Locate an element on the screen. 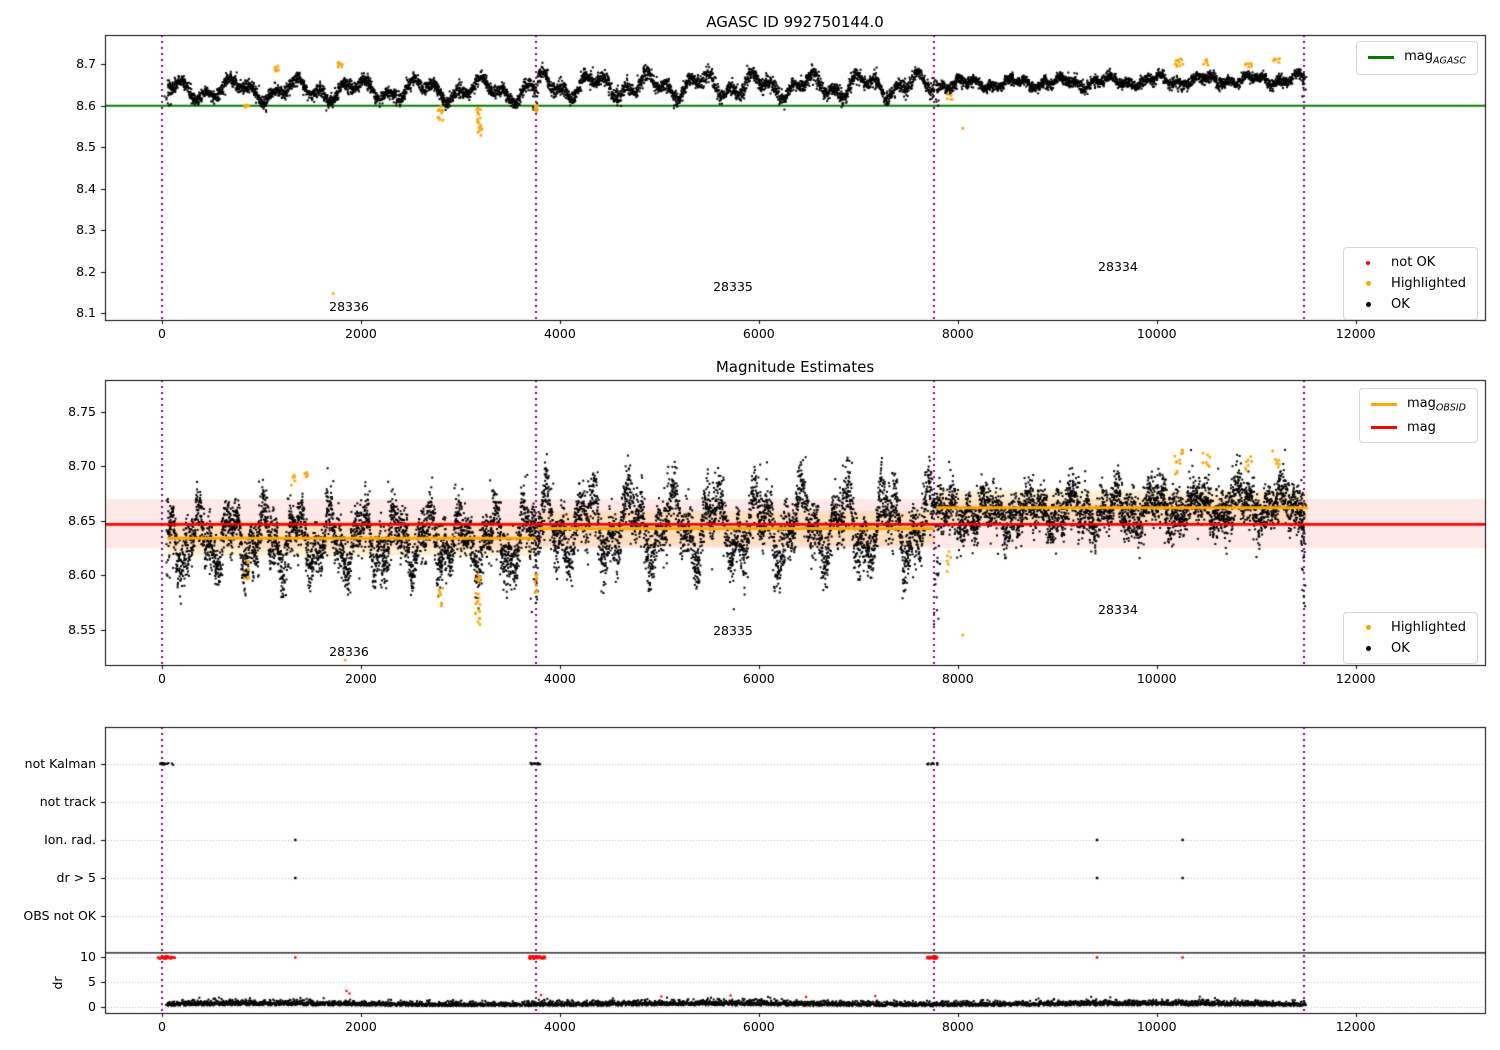 The height and width of the screenshot is (1050, 1500). y-tick-label: 8.6 is located at coordinates (86, 105).